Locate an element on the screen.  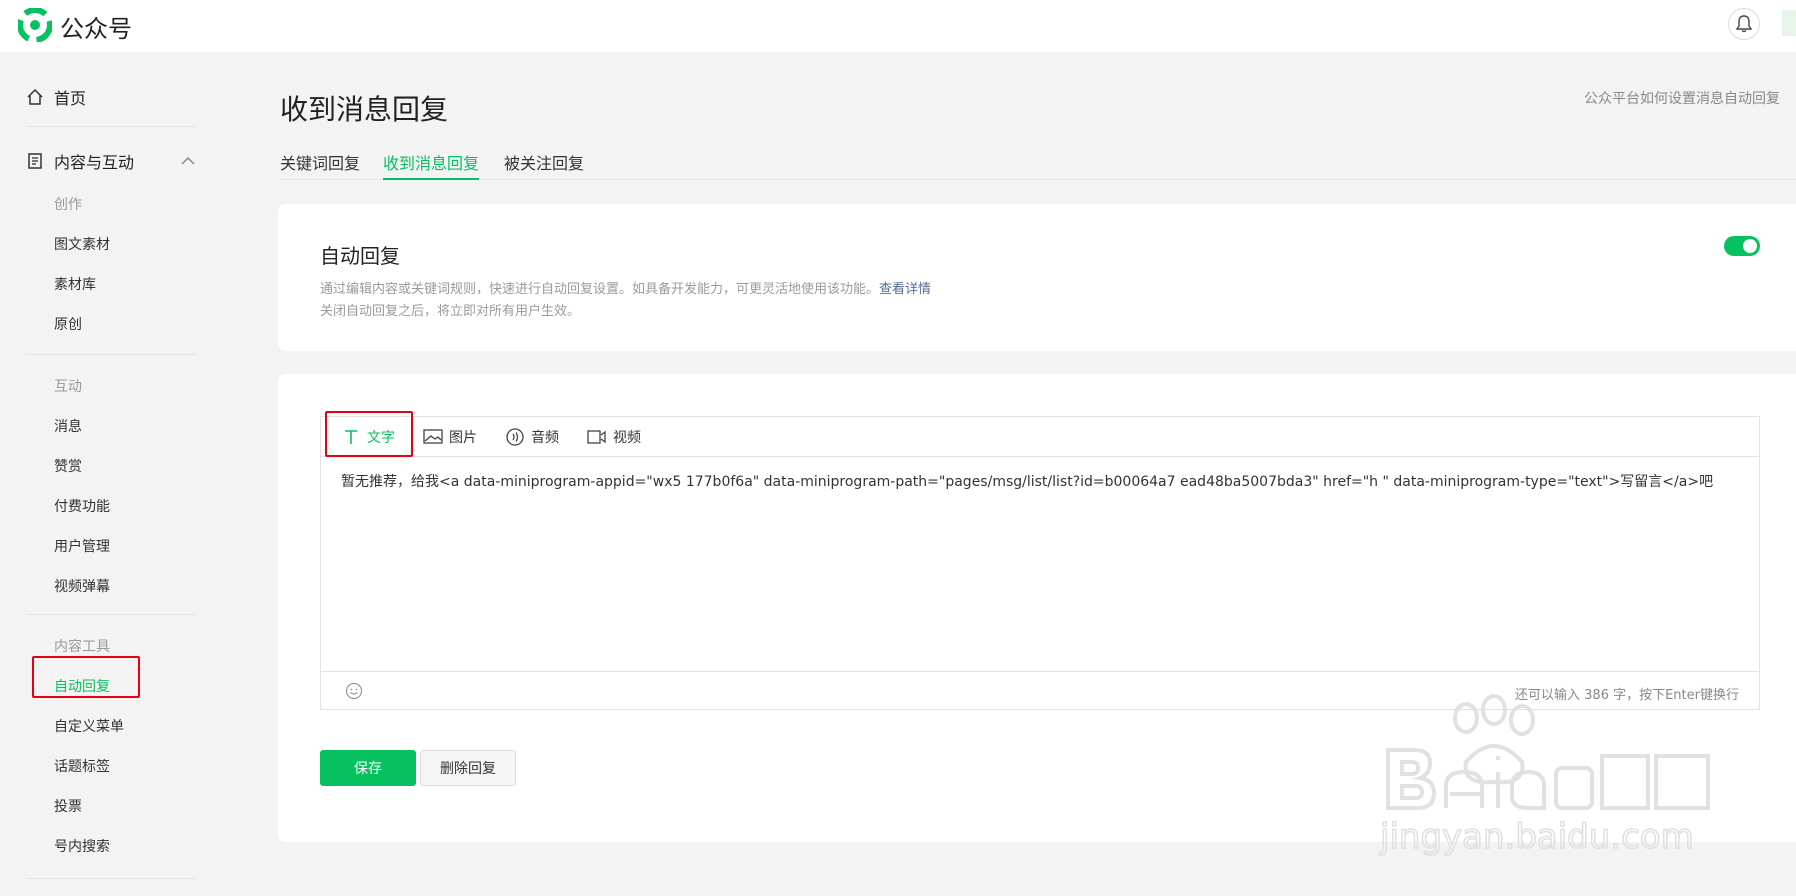
editor-tab-label: 图片 is located at coordinates (463, 438).